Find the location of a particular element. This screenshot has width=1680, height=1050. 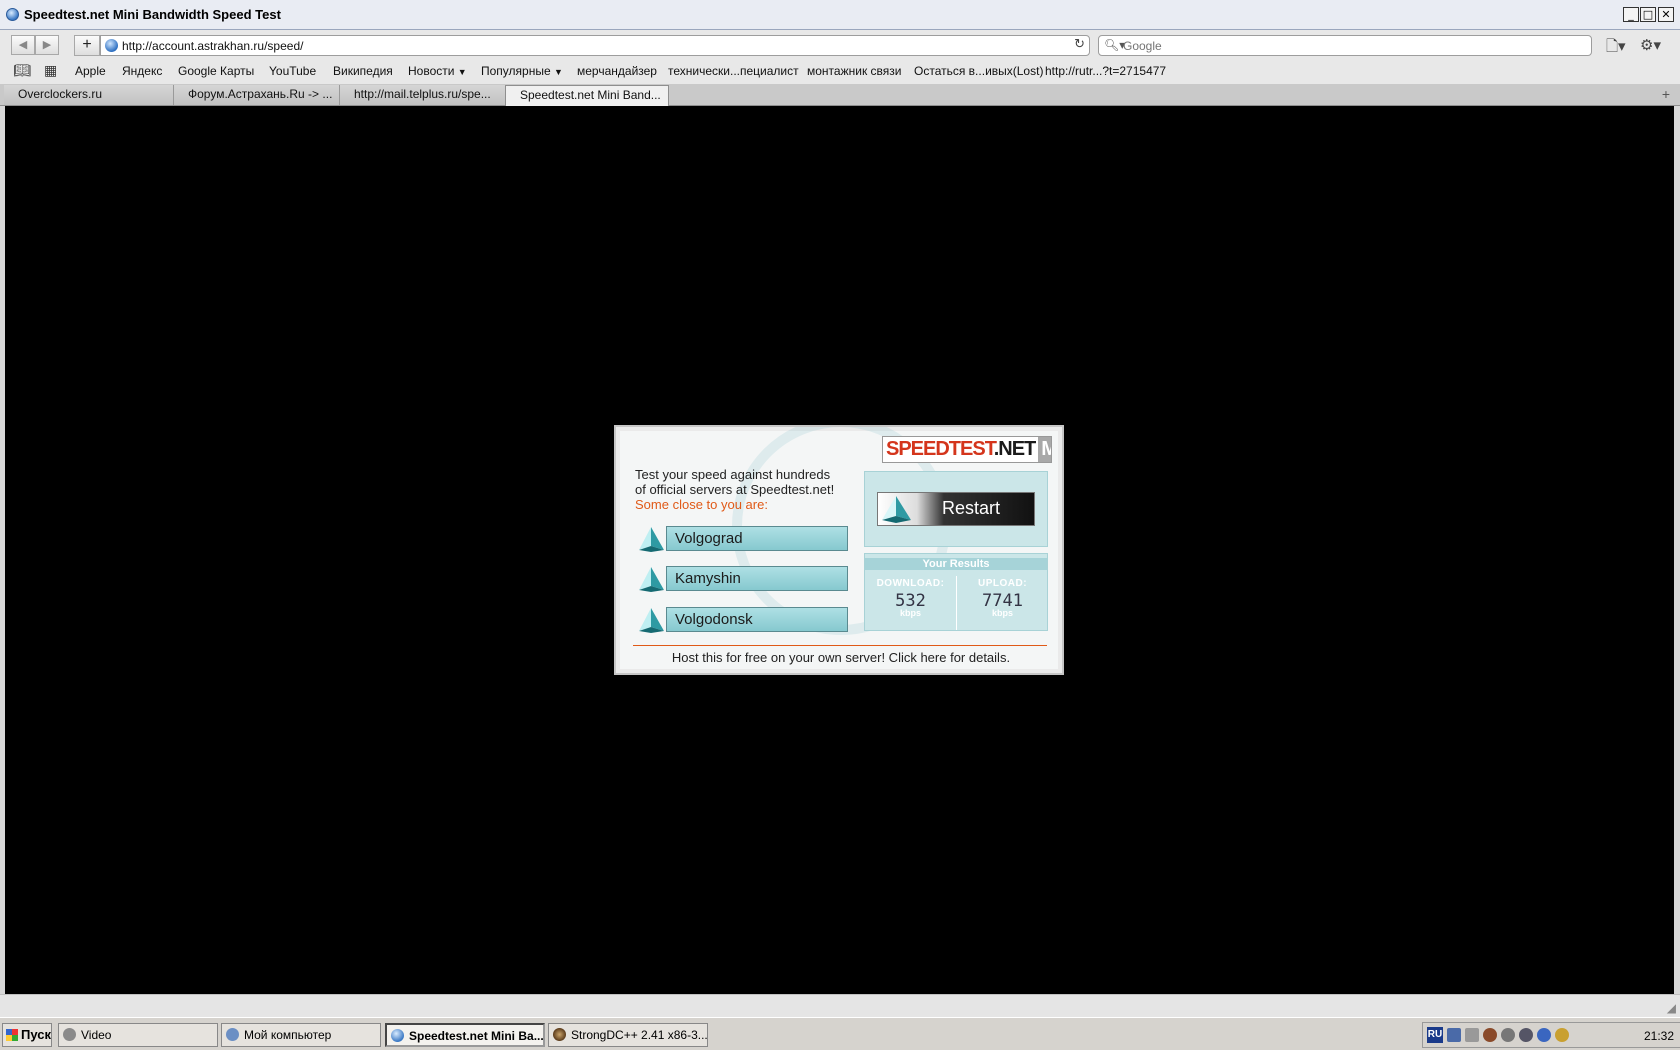

bookmark-folder-label: Новости is located at coordinates (431, 71).